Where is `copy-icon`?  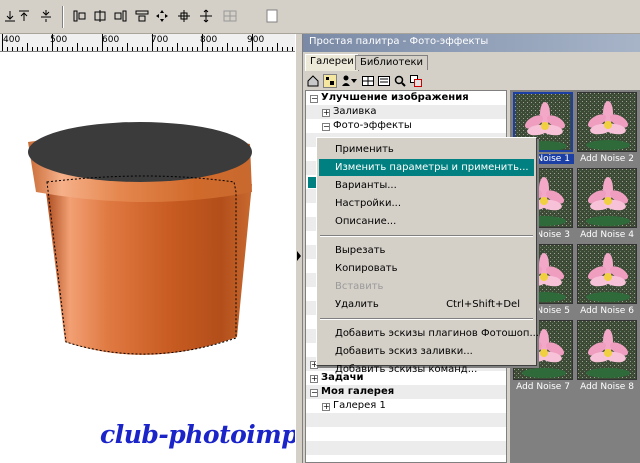
copy-icon is located at coordinates (416, 81).